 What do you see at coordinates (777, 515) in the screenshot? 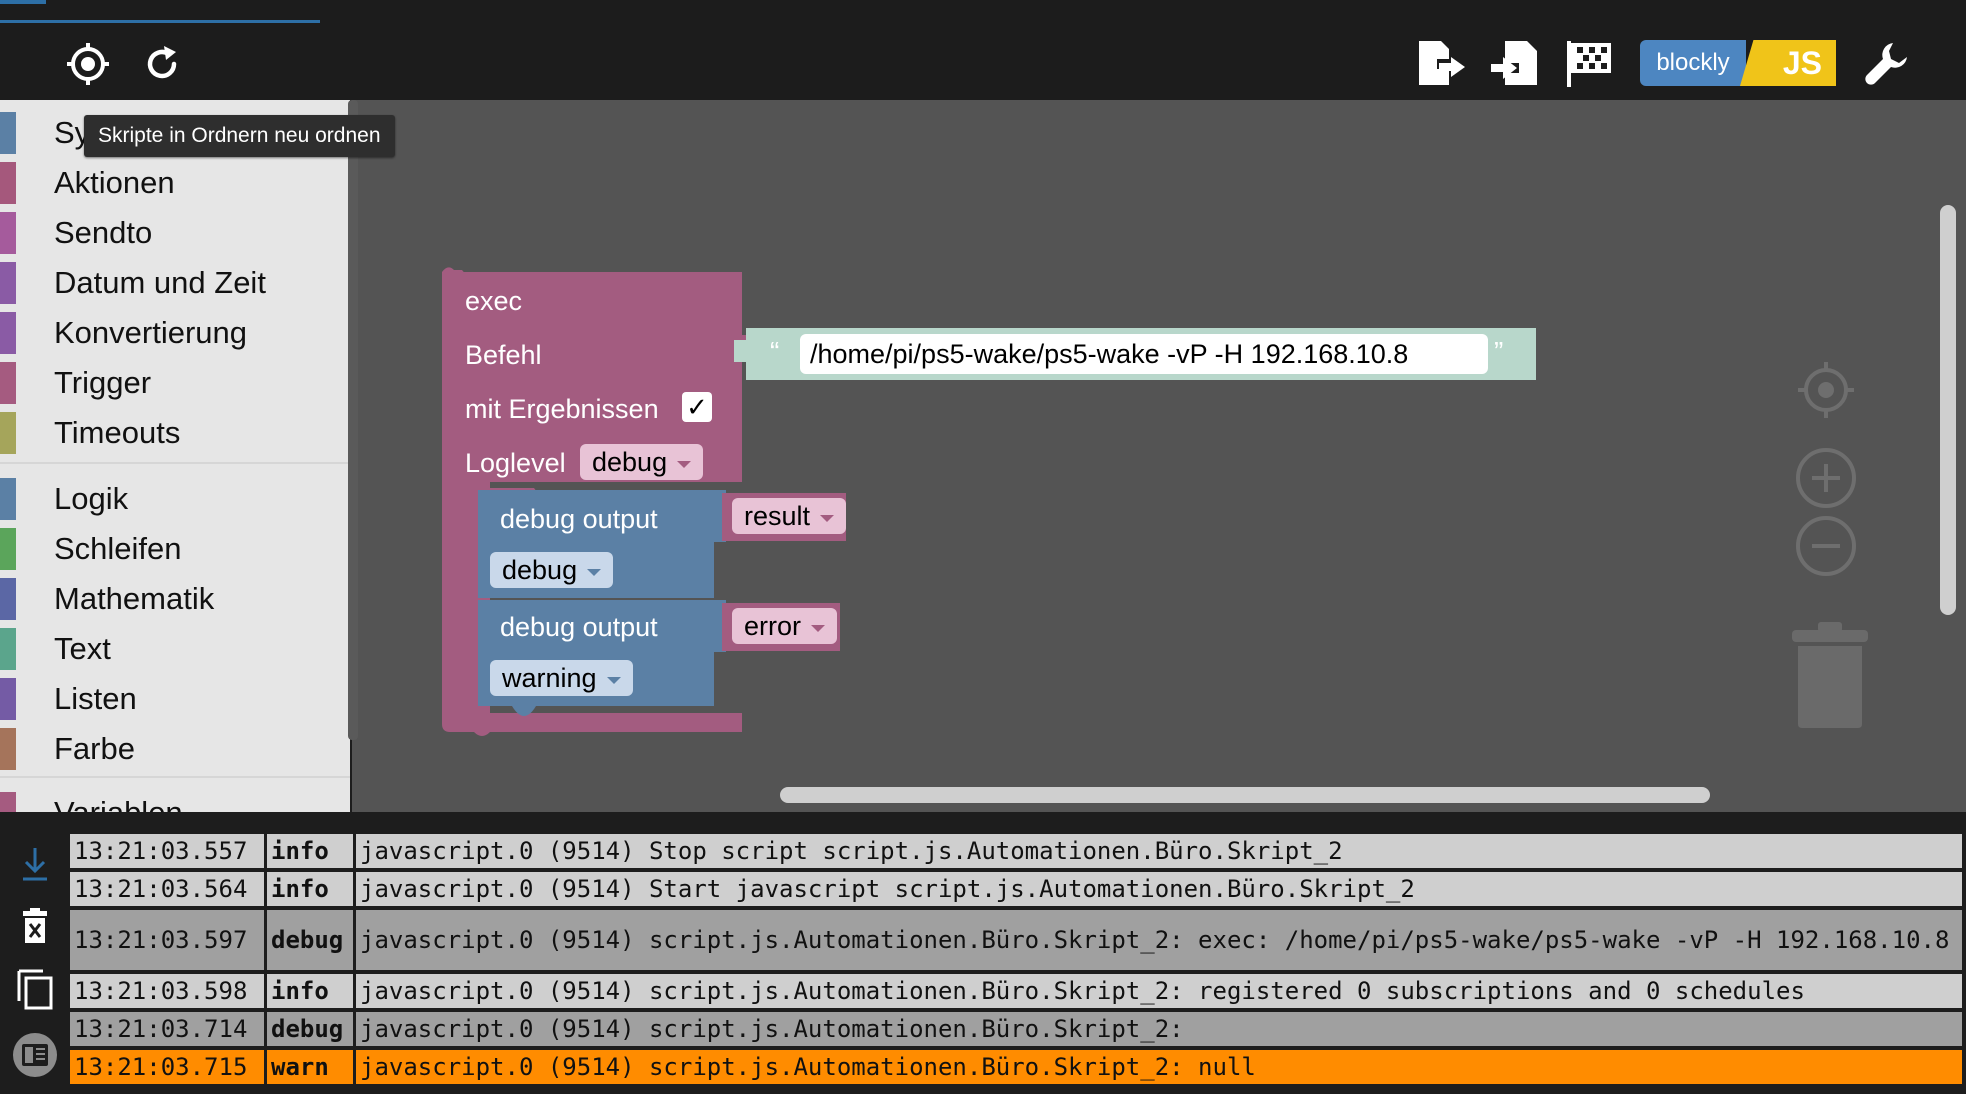
I see `result-var-value: result` at bounding box center [777, 515].